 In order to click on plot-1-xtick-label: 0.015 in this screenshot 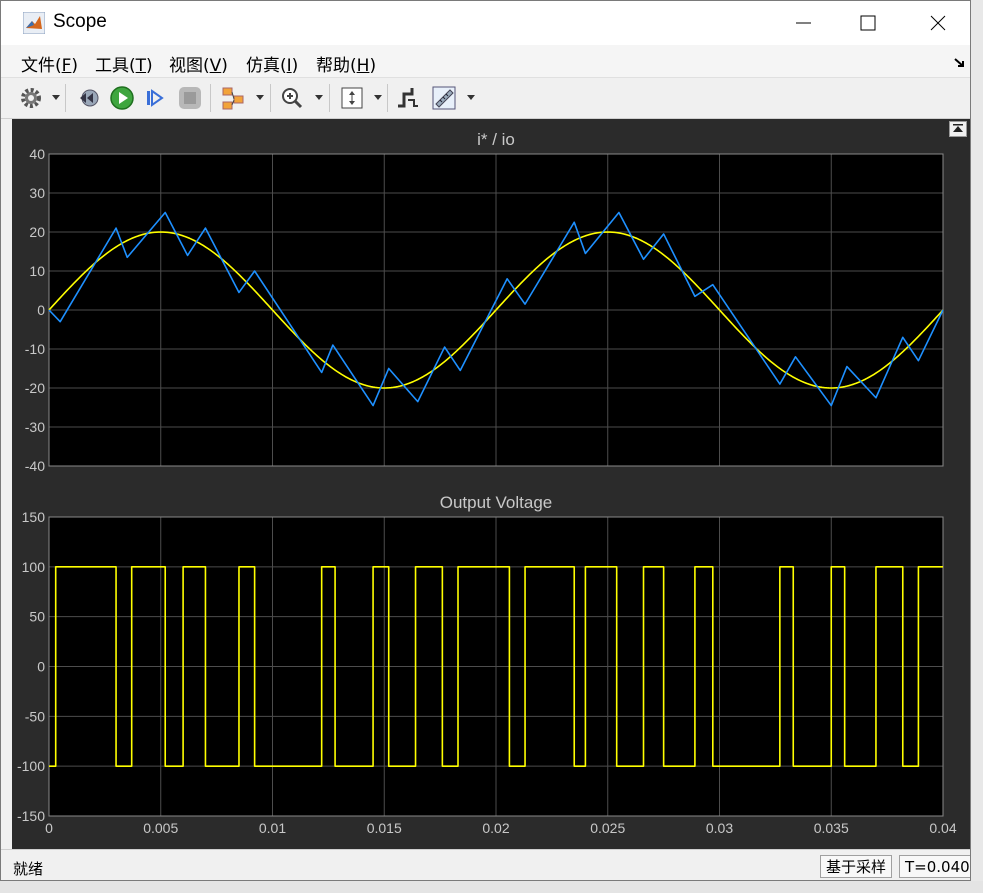, I will do `click(384, 828)`.